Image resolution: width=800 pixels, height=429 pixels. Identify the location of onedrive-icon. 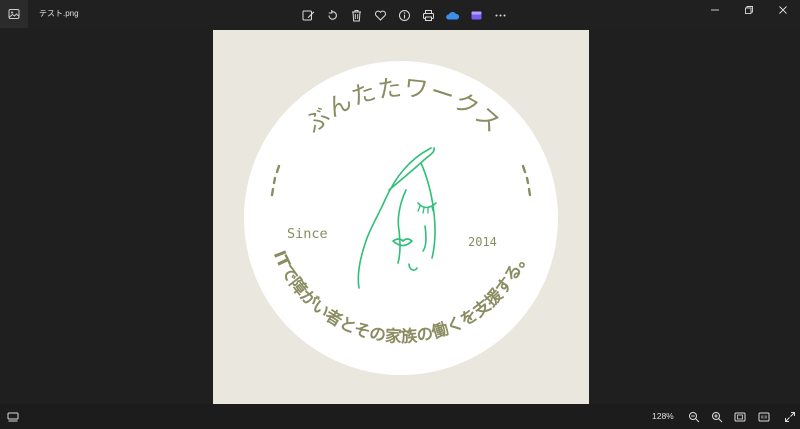
(452, 15).